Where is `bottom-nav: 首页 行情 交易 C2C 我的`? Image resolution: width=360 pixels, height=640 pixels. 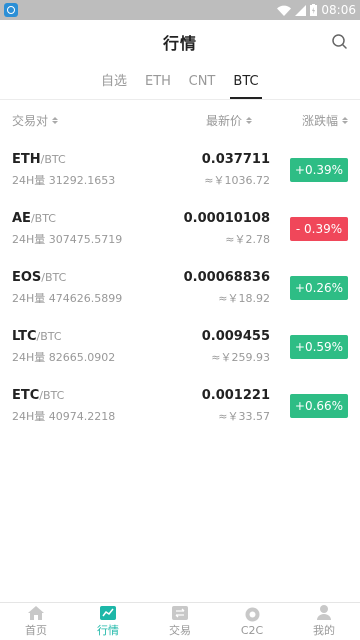
bottom-nav: 首页 行情 交易 C2C 我的 is located at coordinates (180, 621).